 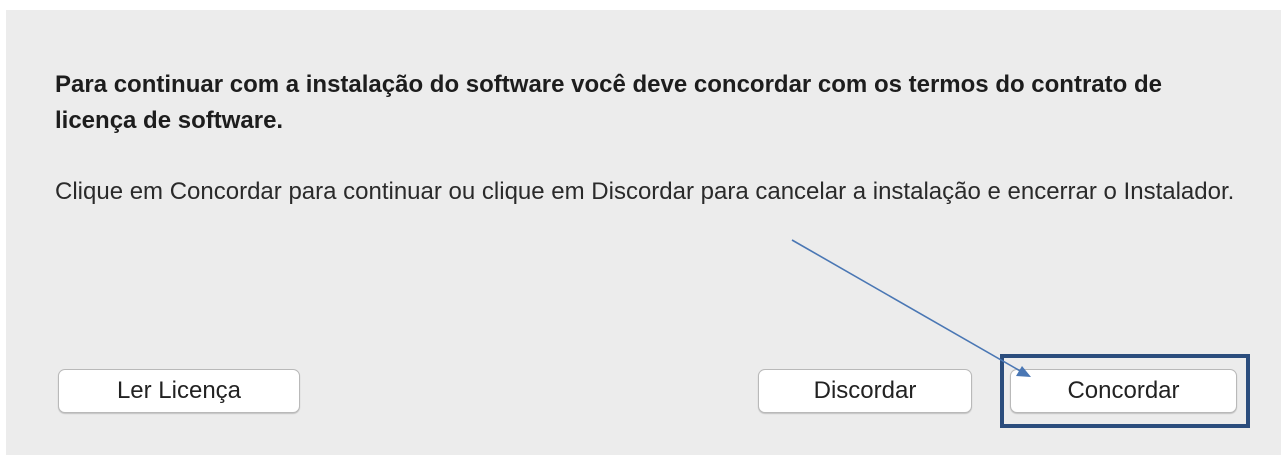 I want to click on read-license-button: Ler Licença, so click(x=179, y=391).